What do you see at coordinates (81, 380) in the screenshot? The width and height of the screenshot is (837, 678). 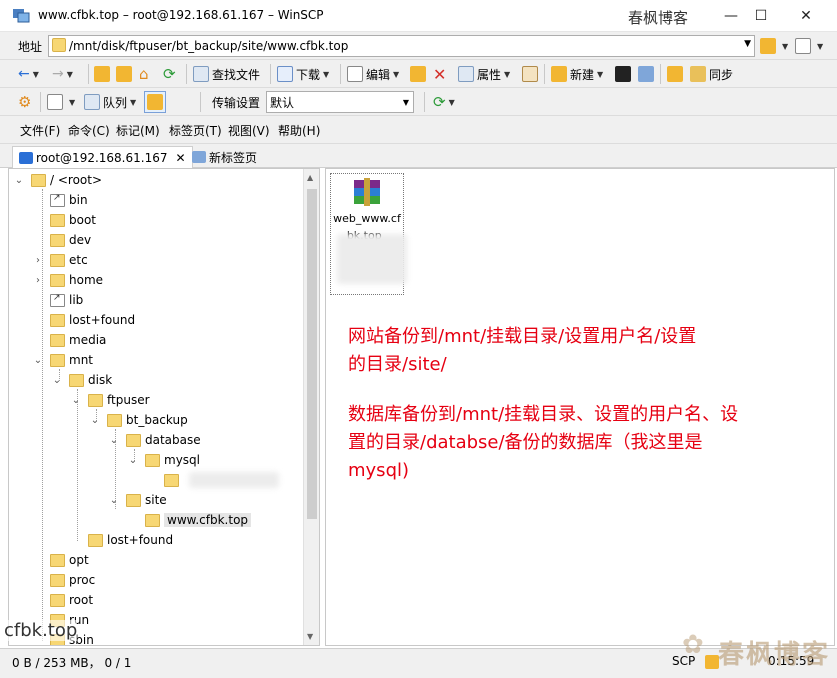 I see `tree-item-disk: ⌄ disk` at bounding box center [81, 380].